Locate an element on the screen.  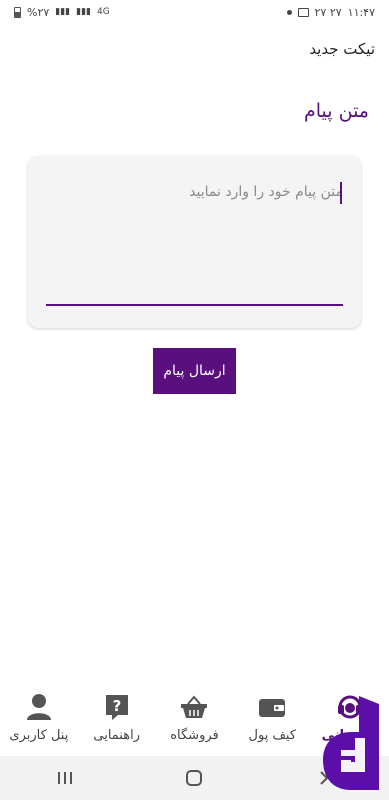
basket-icon is located at coordinates (194, 707).